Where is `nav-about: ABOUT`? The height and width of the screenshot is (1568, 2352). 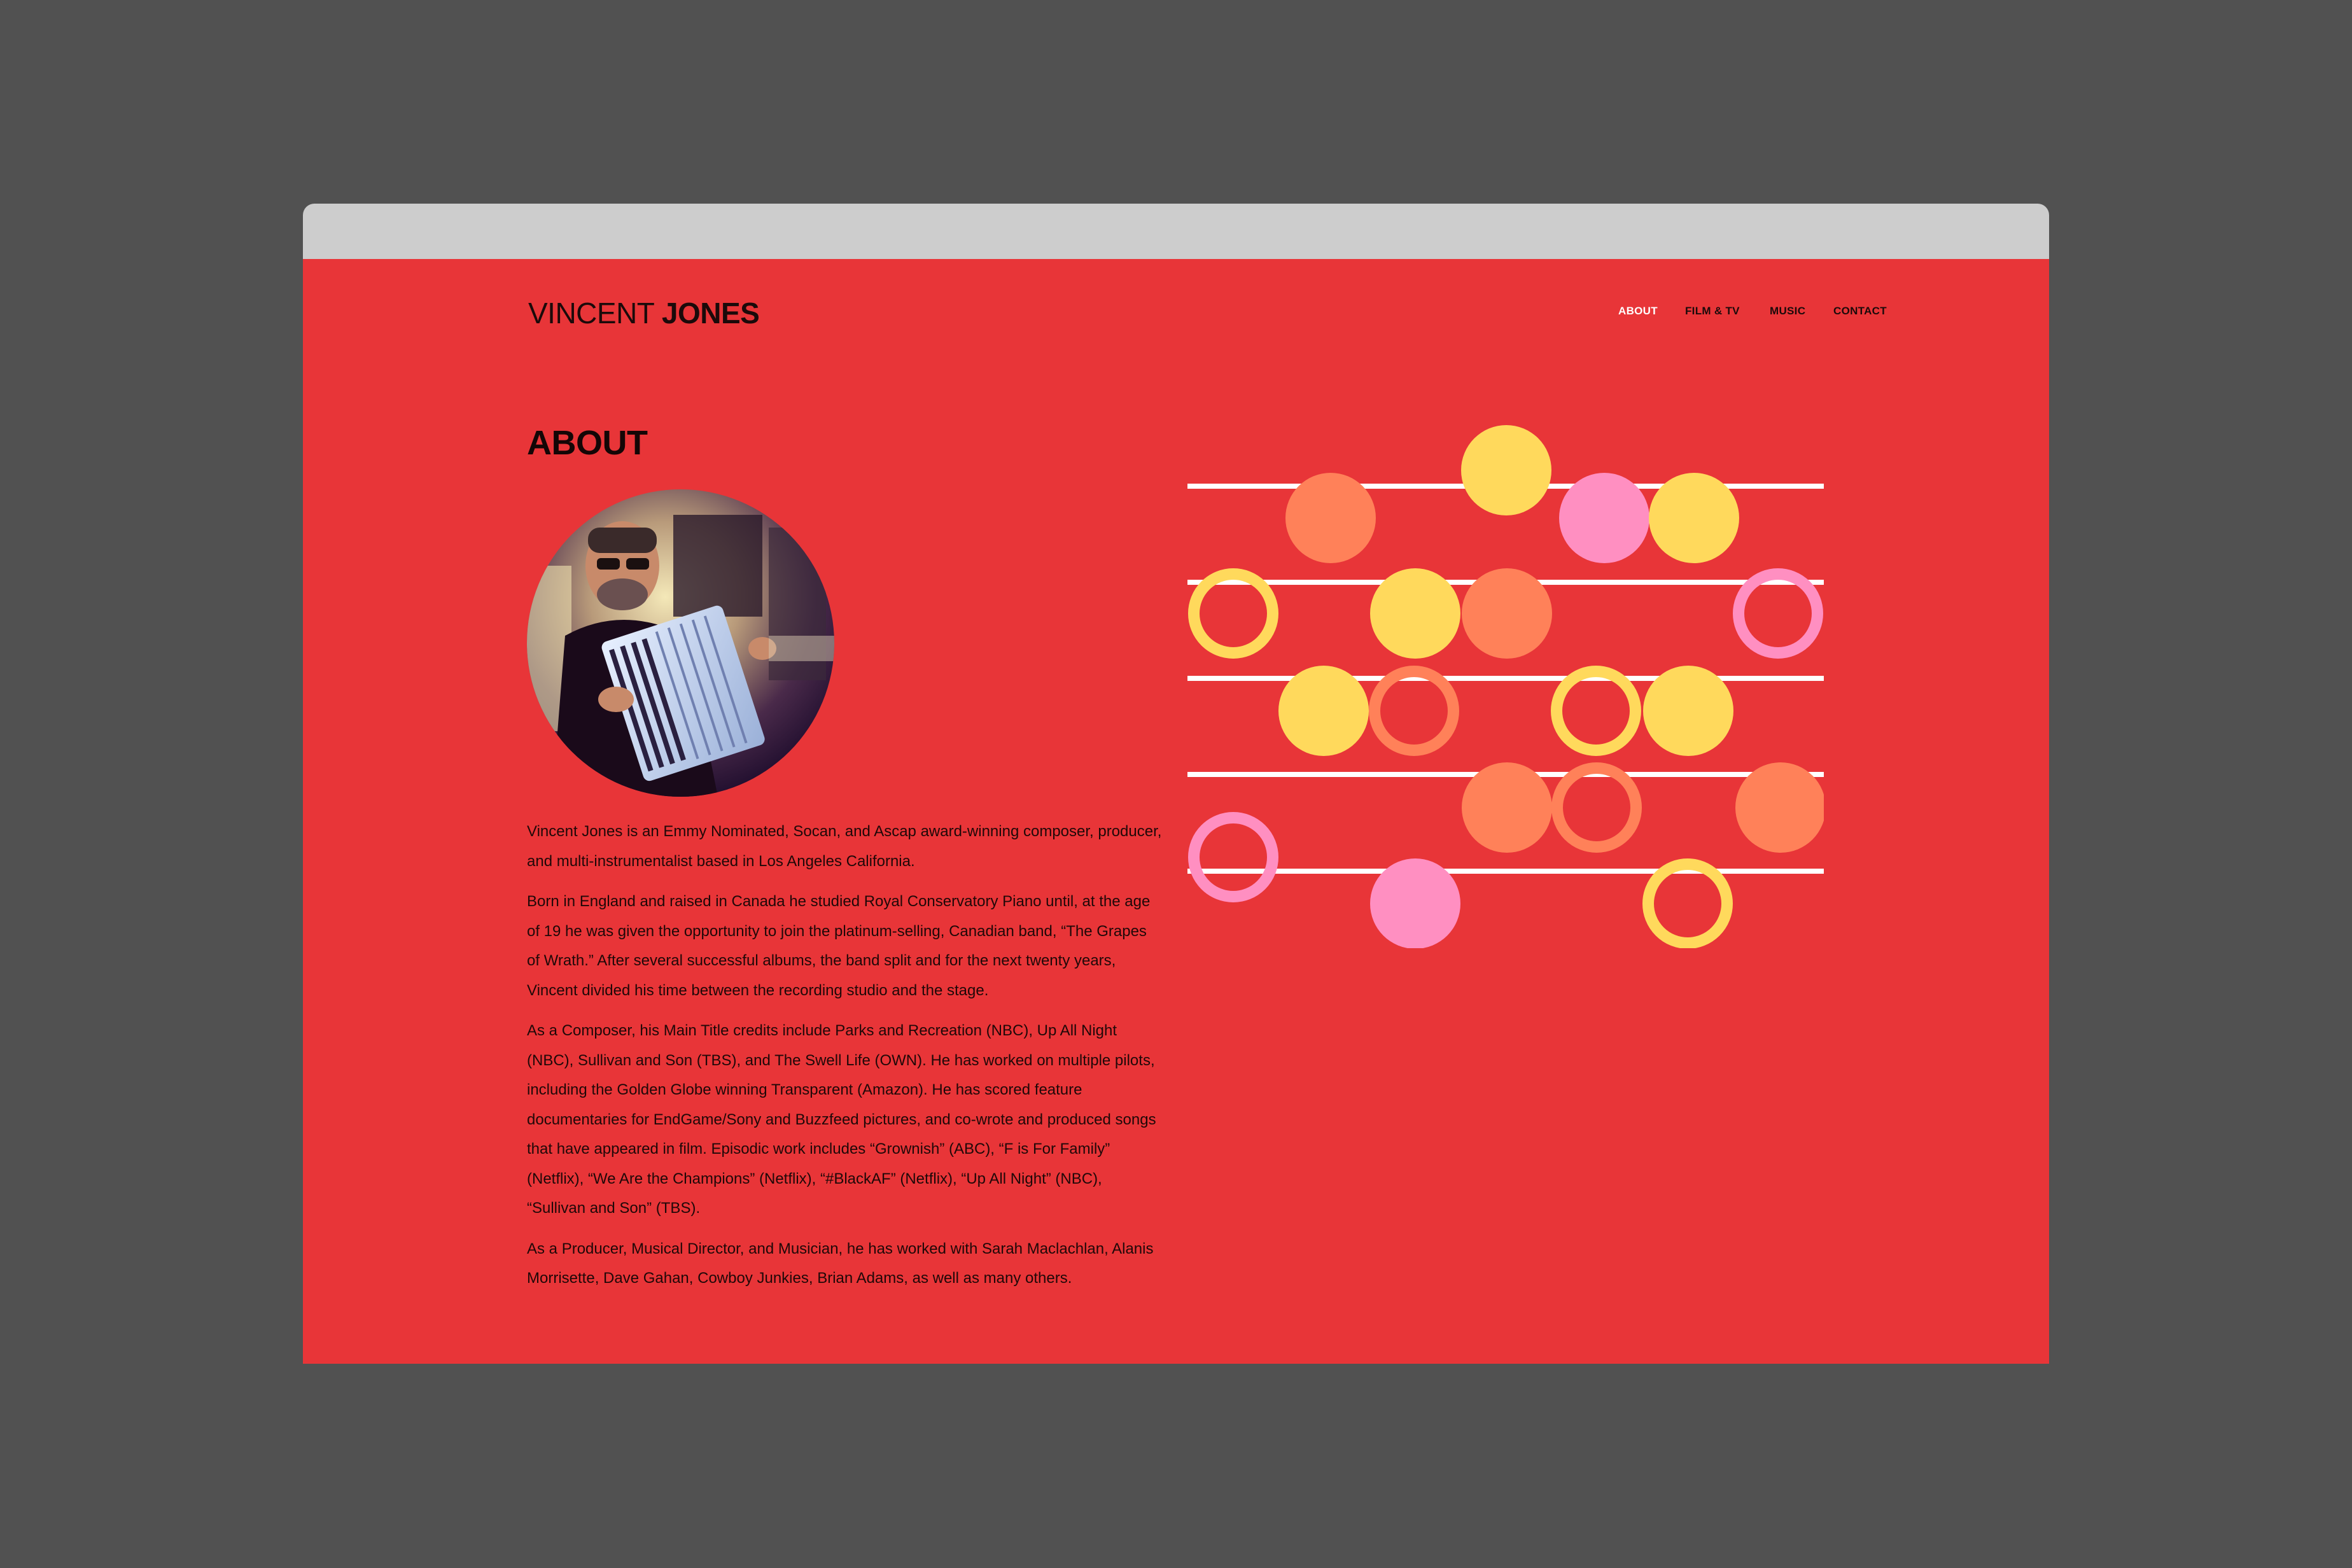 nav-about: ABOUT is located at coordinates (1638, 311).